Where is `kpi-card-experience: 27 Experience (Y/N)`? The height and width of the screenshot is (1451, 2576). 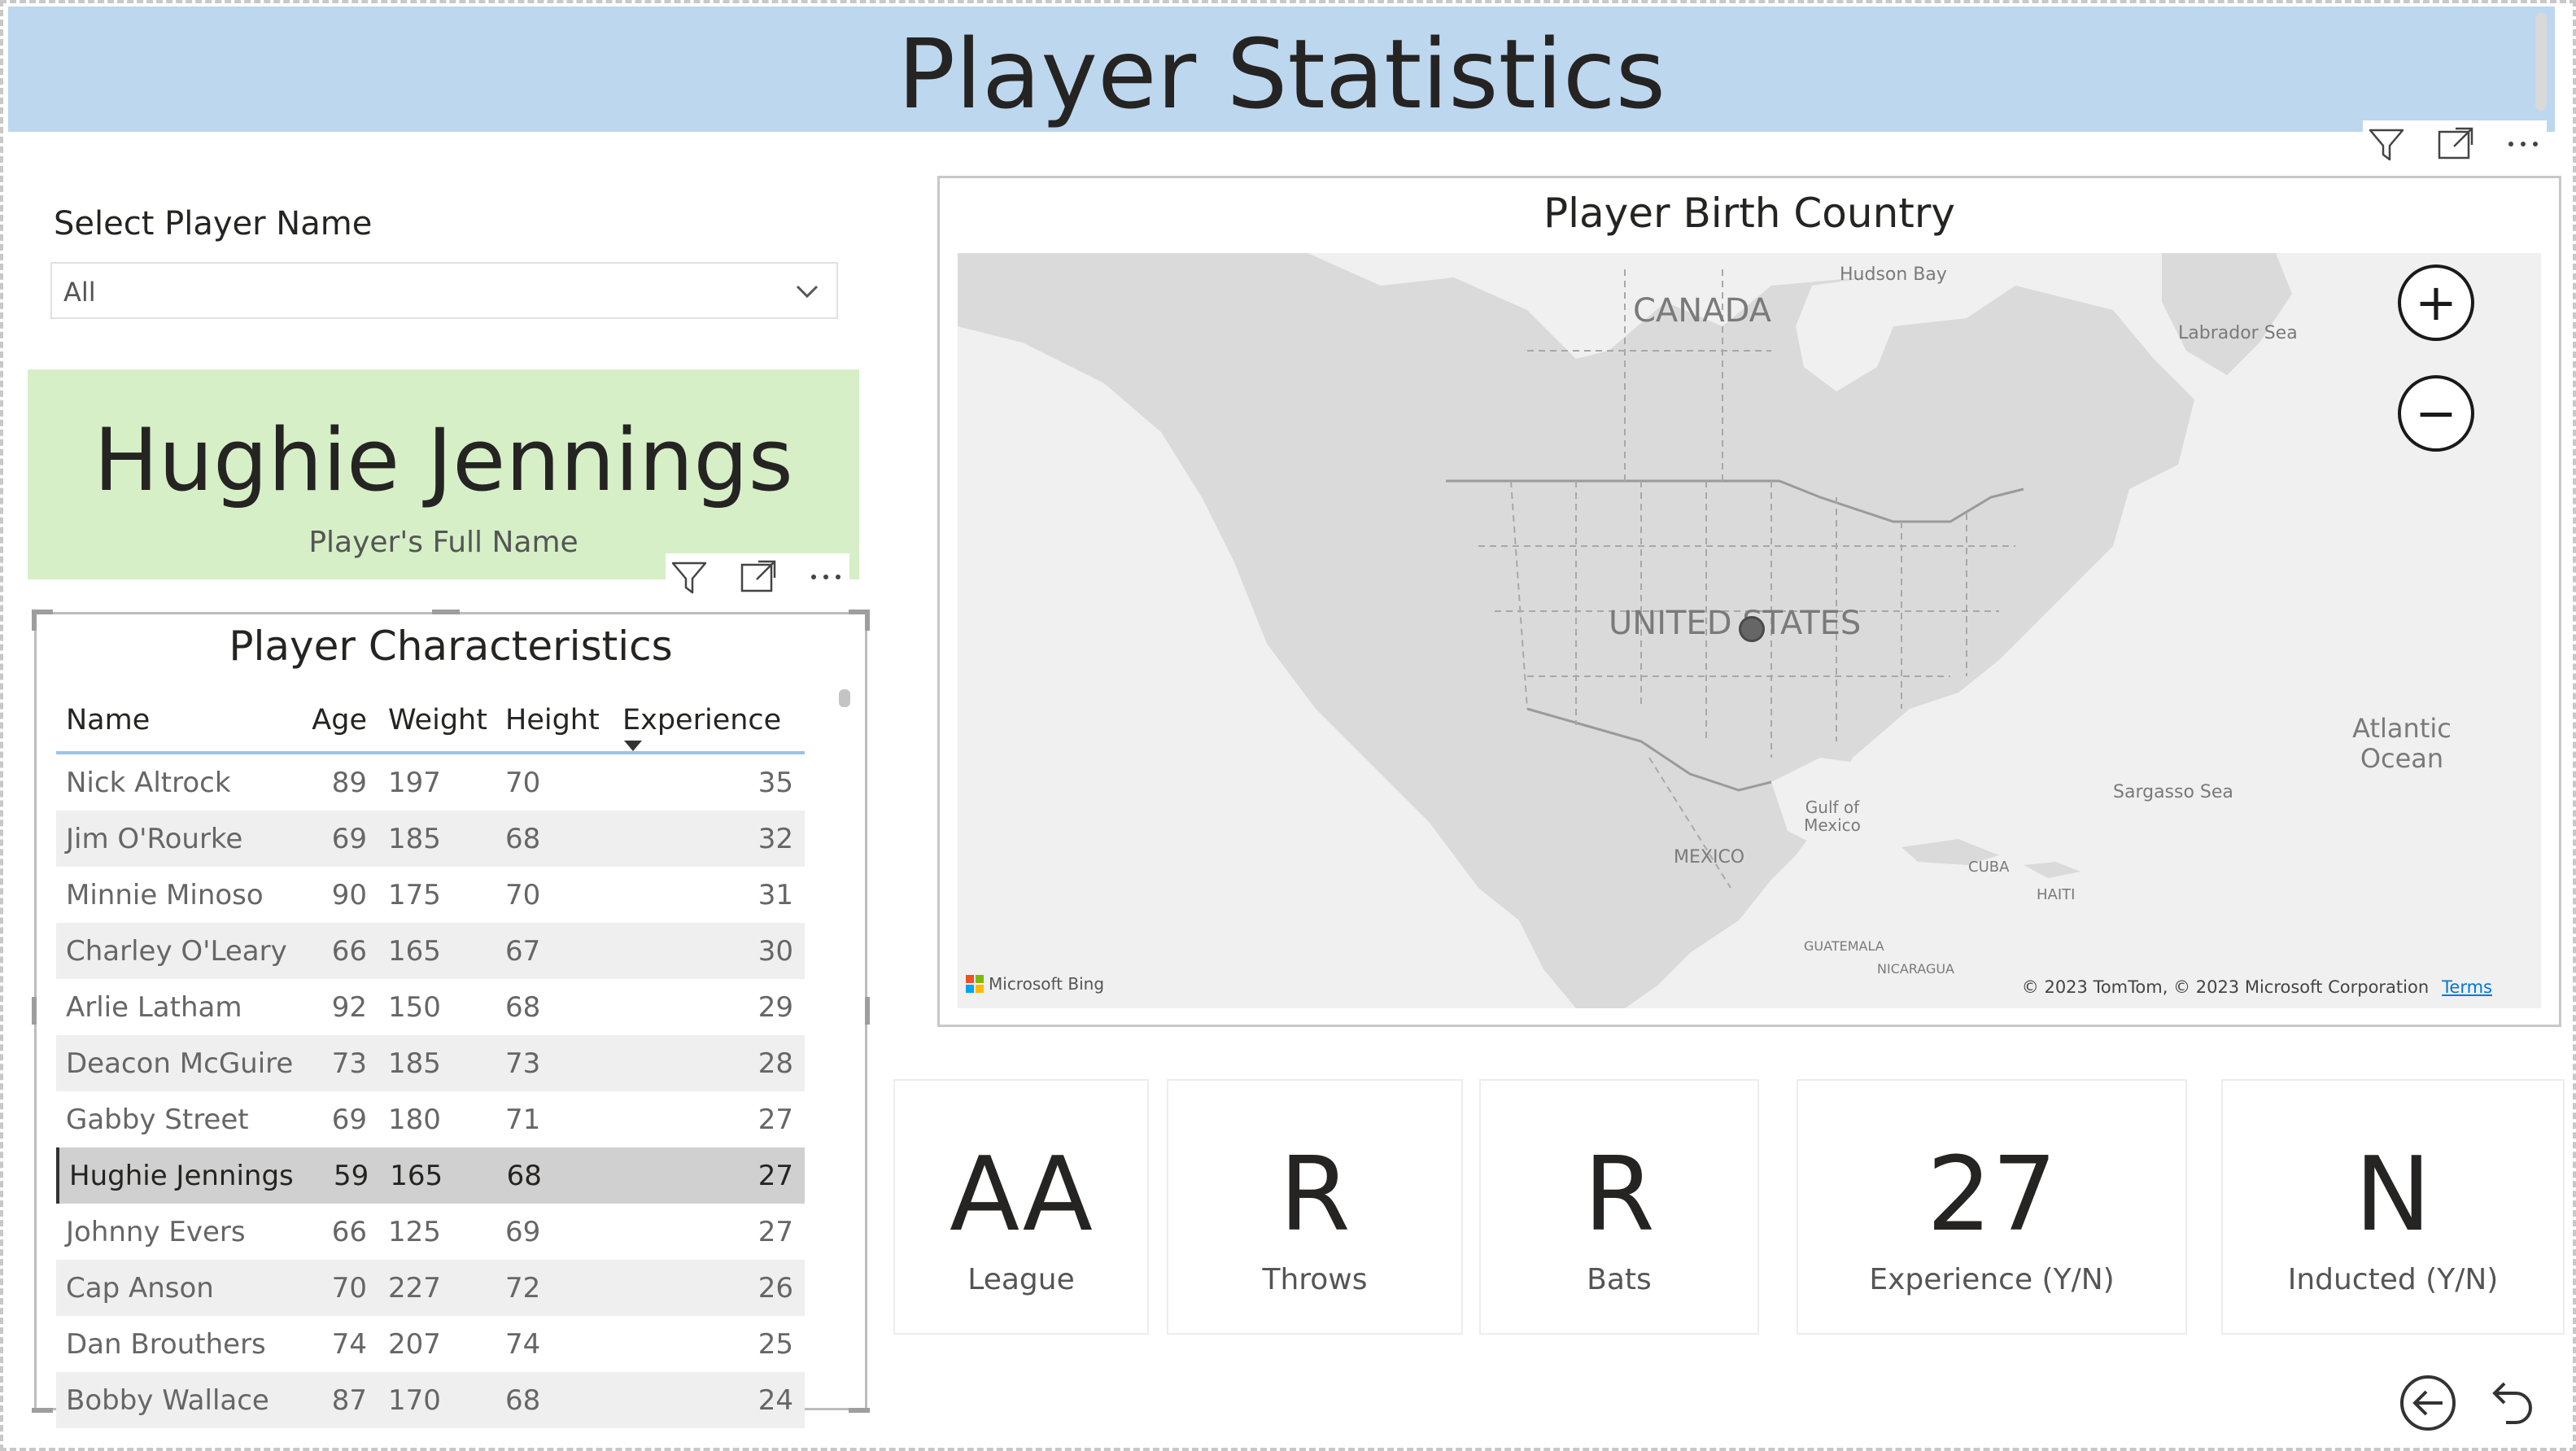
kpi-card-experience: 27 Experience (Y/N) is located at coordinates (1991, 1207).